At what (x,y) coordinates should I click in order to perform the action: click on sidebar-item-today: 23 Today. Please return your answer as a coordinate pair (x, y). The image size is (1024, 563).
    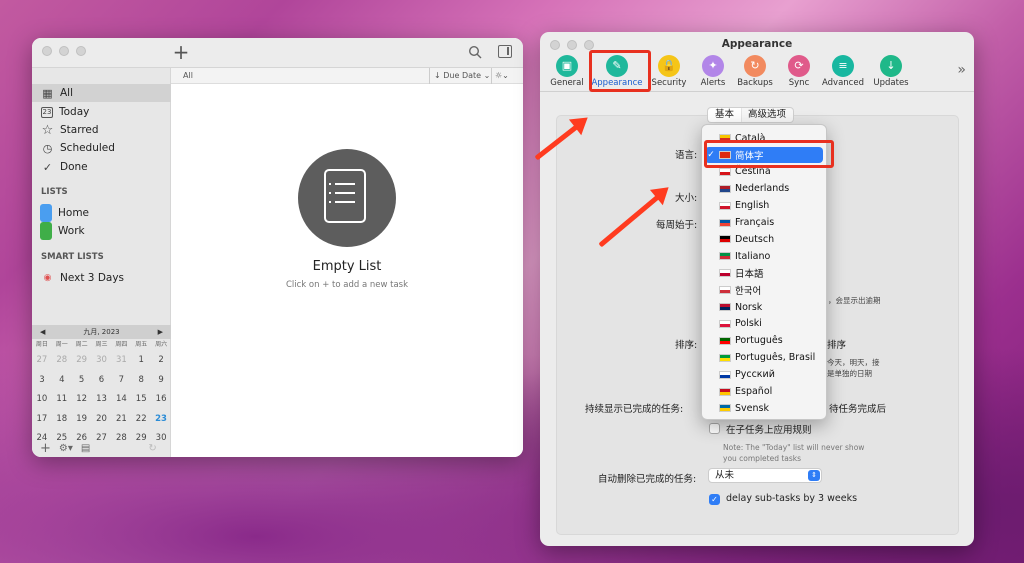
    Looking at the image, I should click on (101, 112).